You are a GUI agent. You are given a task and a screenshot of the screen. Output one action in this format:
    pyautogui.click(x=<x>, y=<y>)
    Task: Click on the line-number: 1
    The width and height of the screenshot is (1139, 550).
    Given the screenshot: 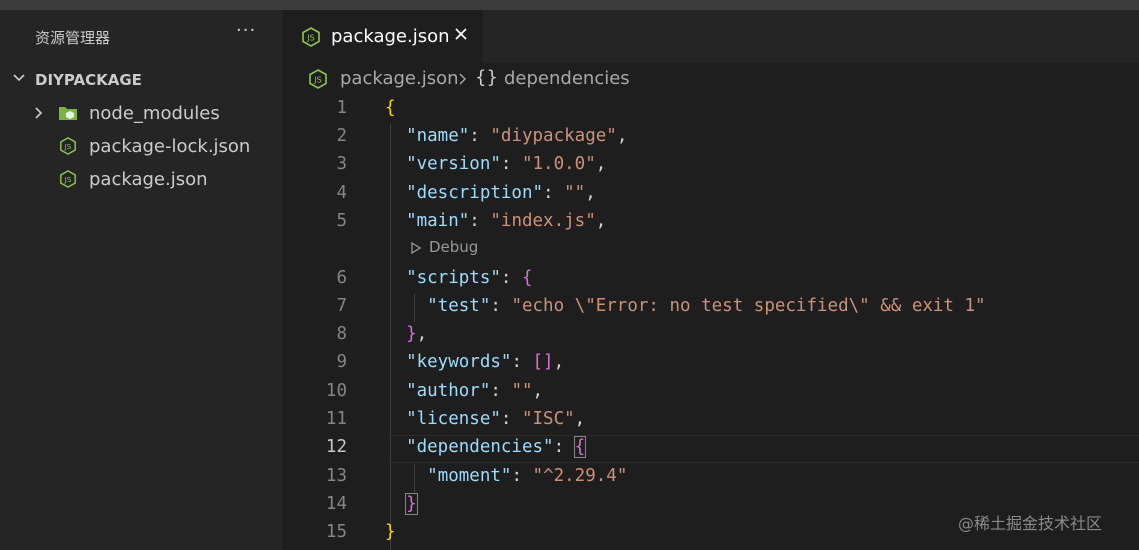 What is the action you would take?
    pyautogui.click(x=341, y=108)
    